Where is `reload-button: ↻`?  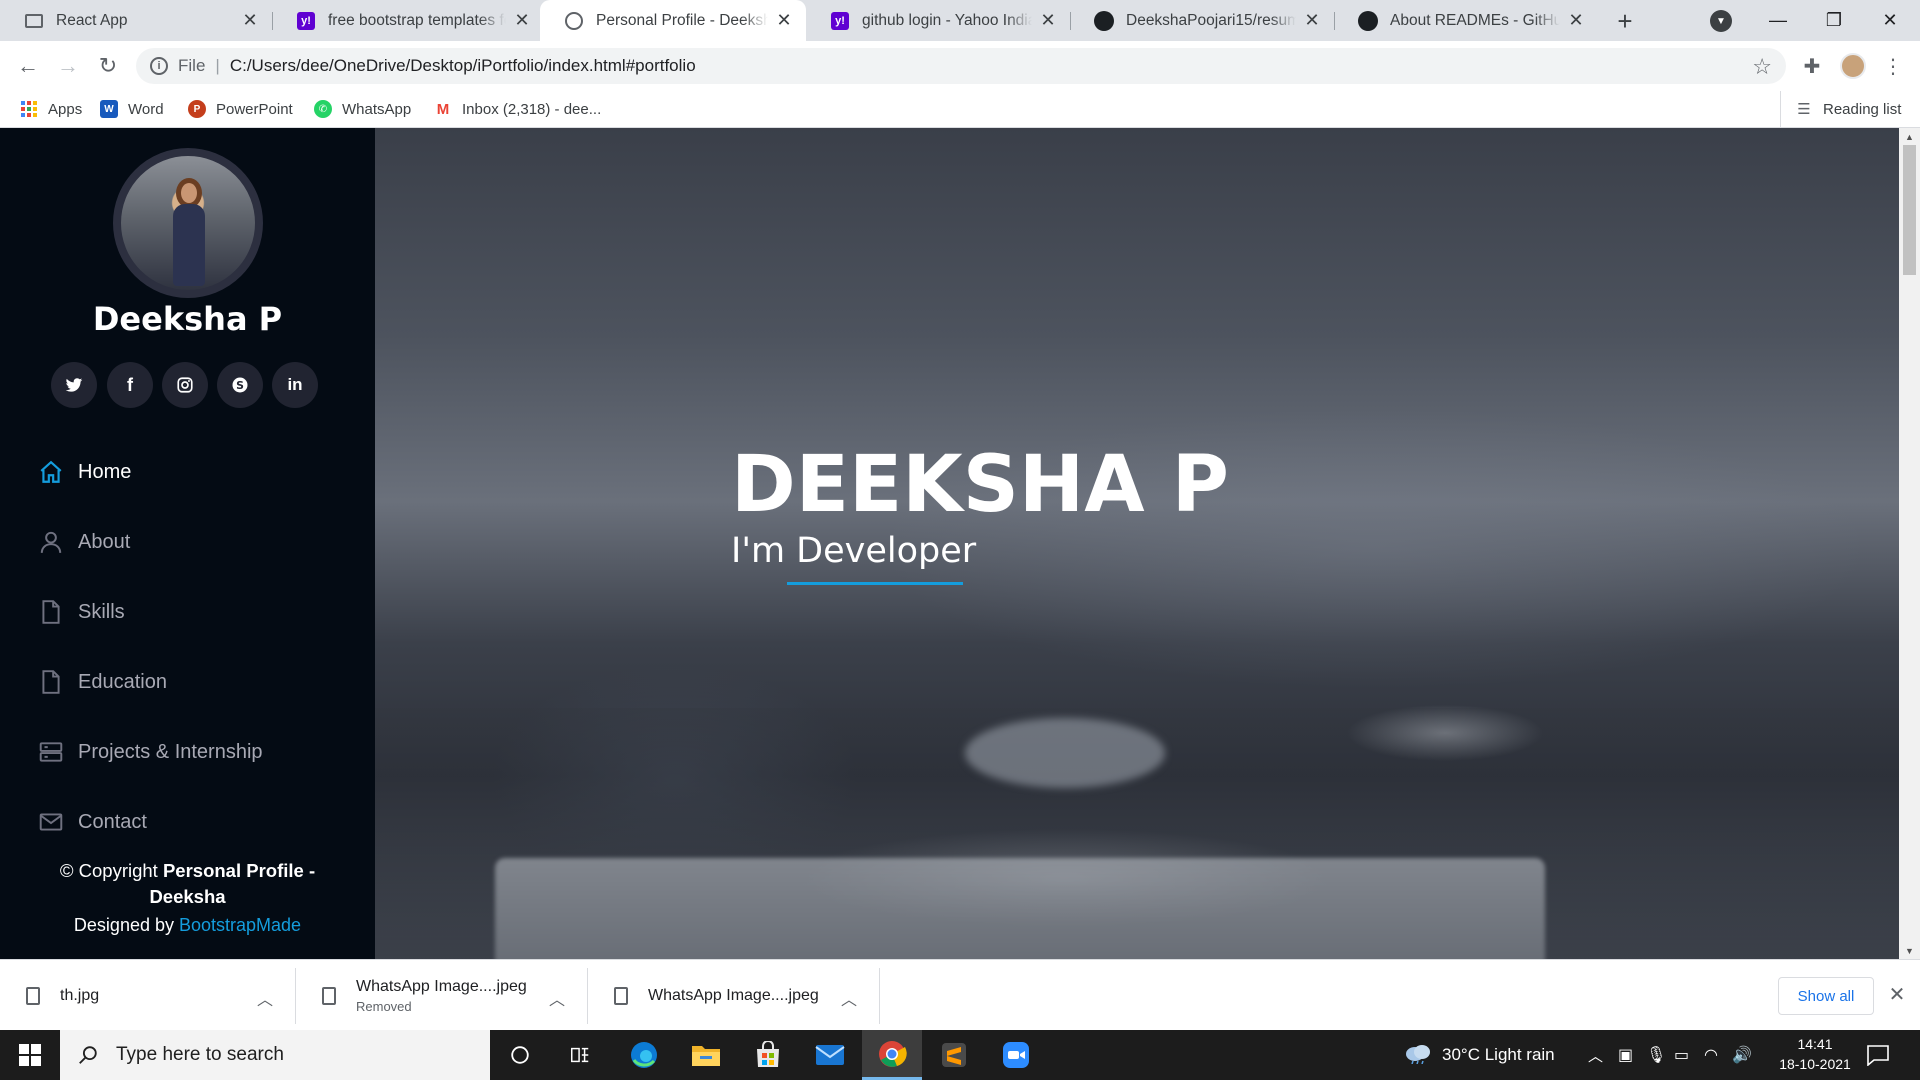
reload-button: ↻ is located at coordinates (108, 66).